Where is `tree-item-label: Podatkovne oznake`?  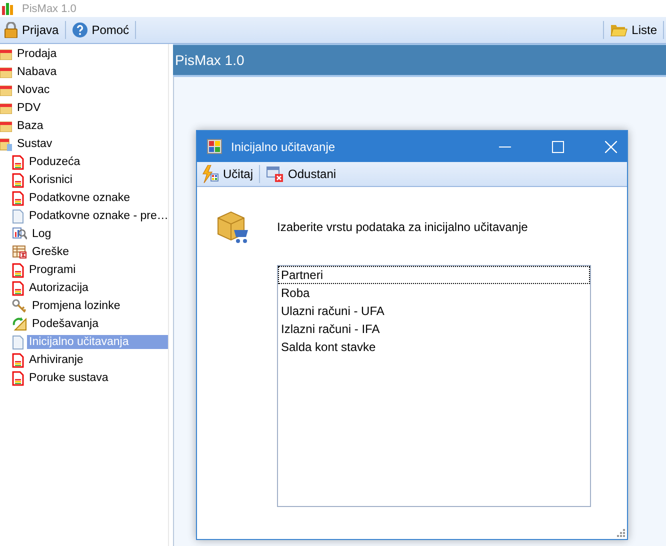 tree-item-label: Podatkovne oznake is located at coordinates (80, 198).